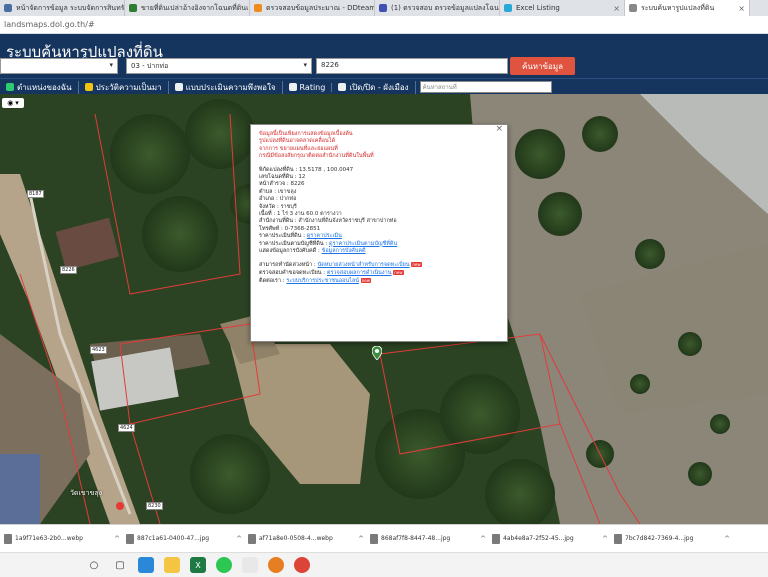 This screenshot has width=768, height=577. Describe the element at coordinates (266, 191) in the screenshot. I see `popup-field-label: ตำบล` at that location.